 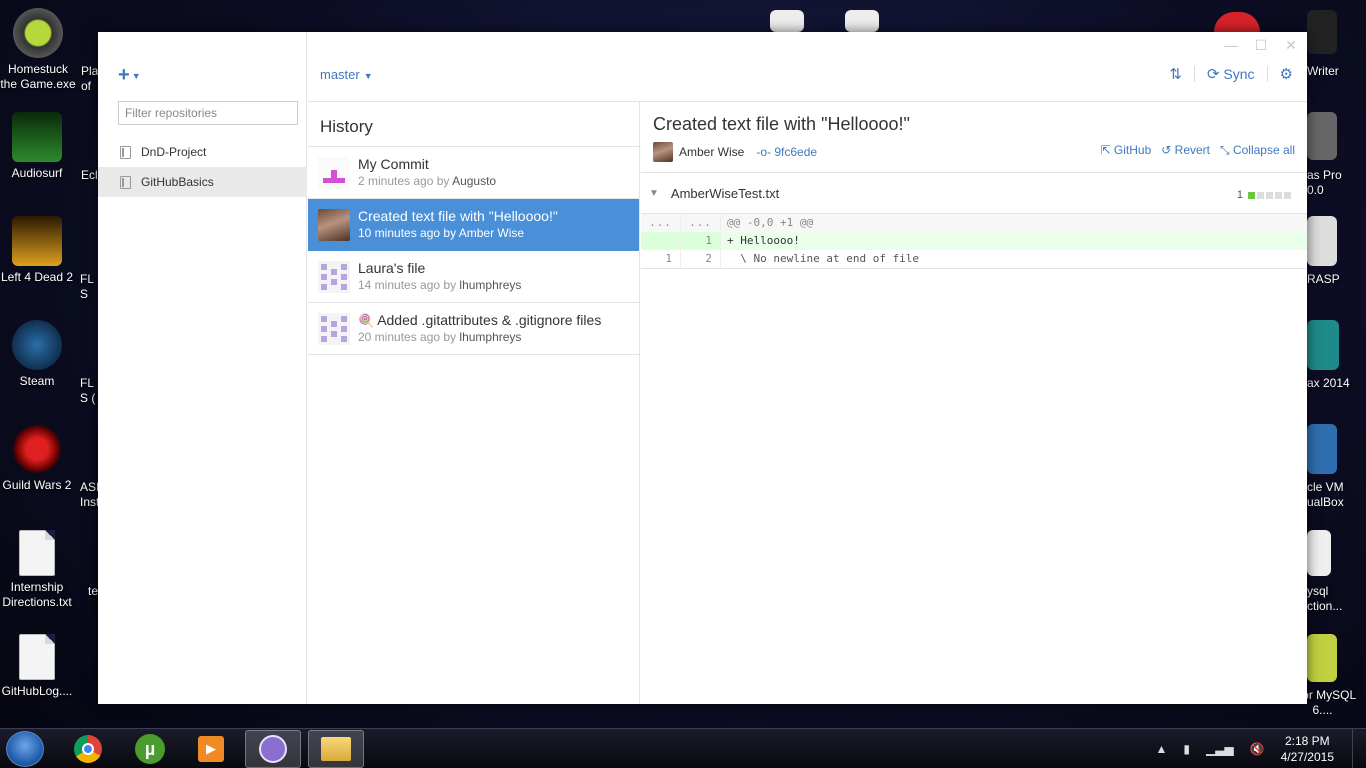 I want to click on branch-selector: master ▼, so click(x=346, y=74).